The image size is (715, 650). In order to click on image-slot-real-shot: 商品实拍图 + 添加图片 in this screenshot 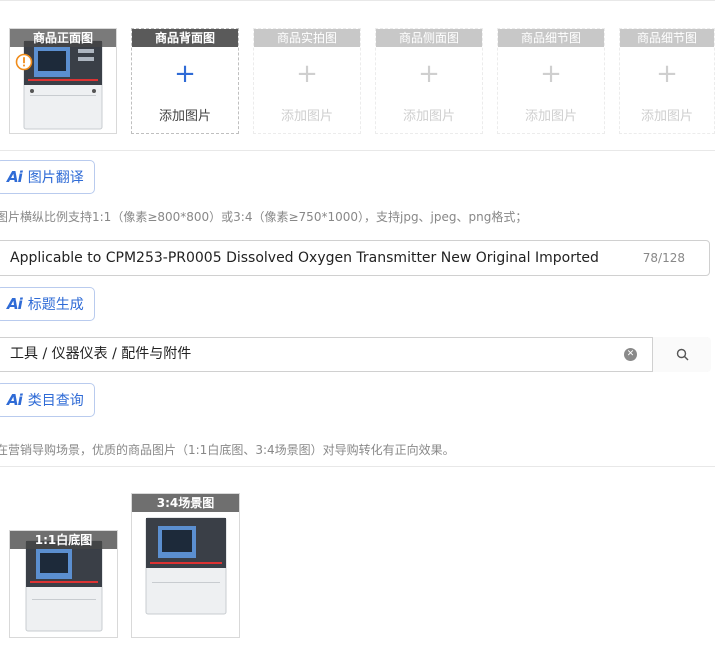, I will do `click(307, 81)`.